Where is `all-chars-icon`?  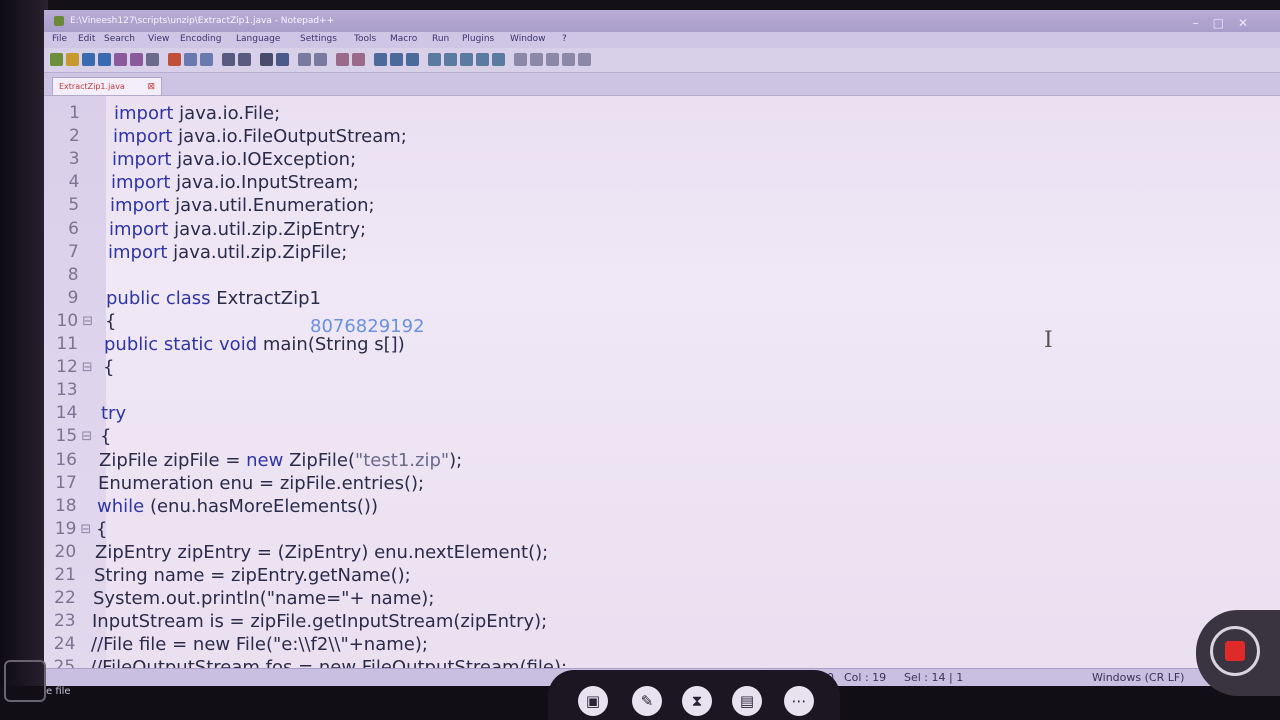
all-chars-icon is located at coordinates (396, 59).